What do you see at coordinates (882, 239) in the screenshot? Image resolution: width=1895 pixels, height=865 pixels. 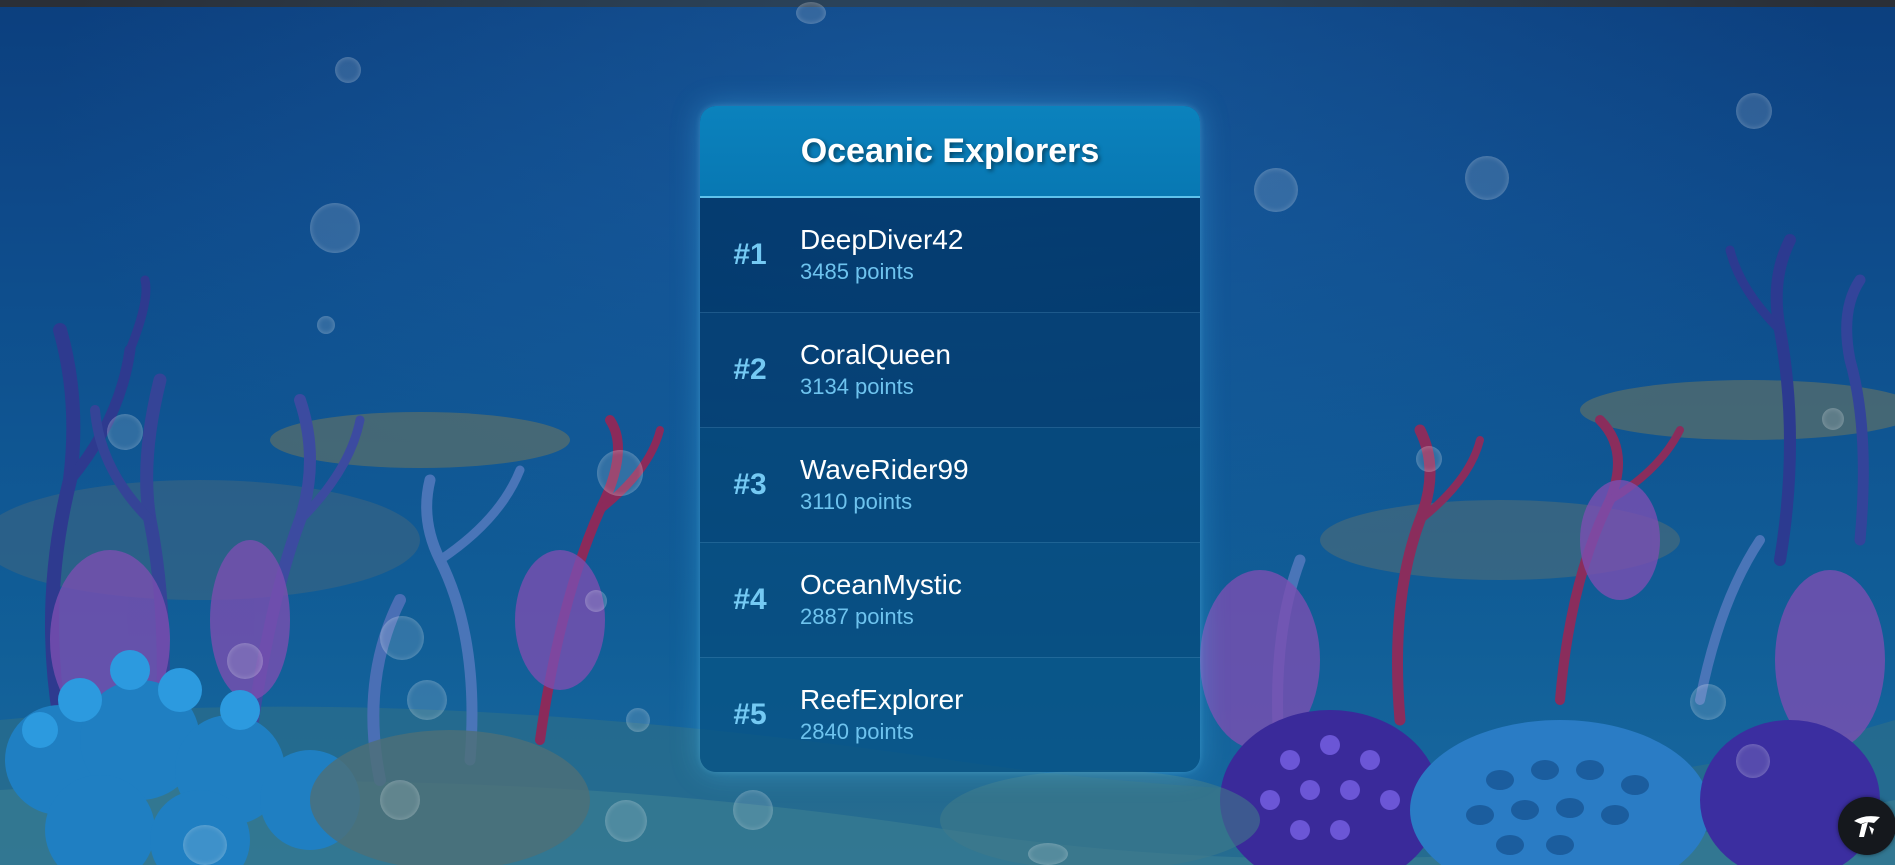 I see `player-name: DeepDiver42` at bounding box center [882, 239].